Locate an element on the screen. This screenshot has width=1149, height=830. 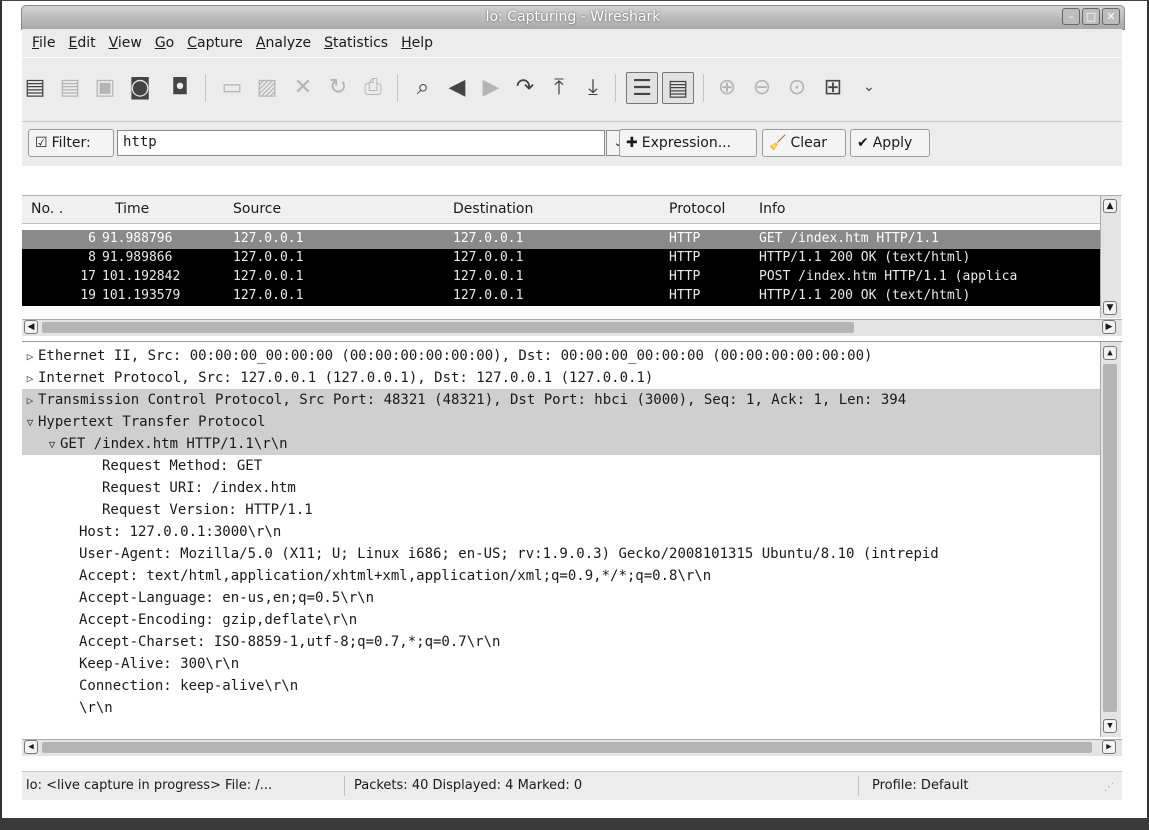
tree-item-crlf: \r\n is located at coordinates (561, 708).